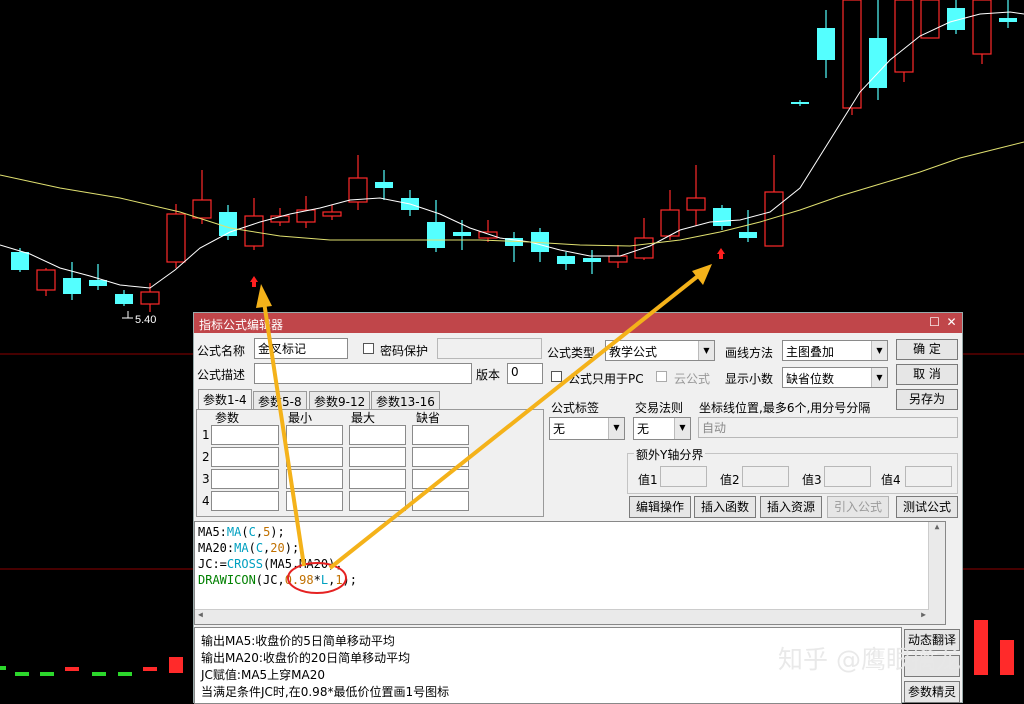 The height and width of the screenshot is (704, 1024). Describe the element at coordinates (571, 353) in the screenshot. I see `type-label: 公式类型` at that location.